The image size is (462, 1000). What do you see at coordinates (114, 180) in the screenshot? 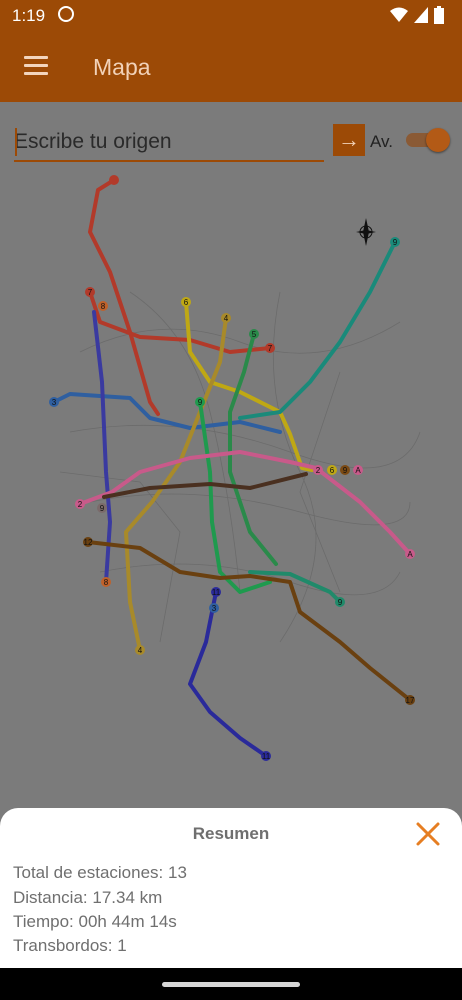
I see `station-marker` at bounding box center [114, 180].